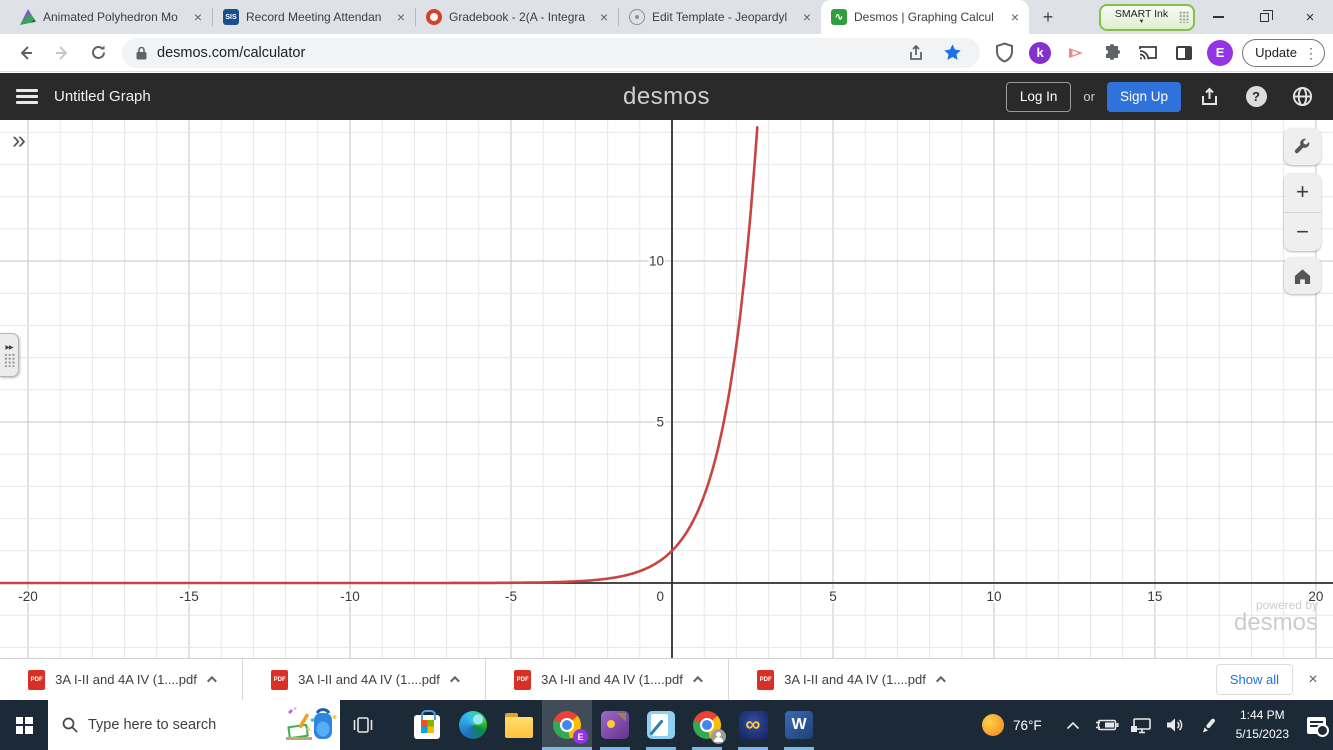 This screenshot has height=750, width=1333. Describe the element at coordinates (24, 725) in the screenshot. I see `start-button` at that location.